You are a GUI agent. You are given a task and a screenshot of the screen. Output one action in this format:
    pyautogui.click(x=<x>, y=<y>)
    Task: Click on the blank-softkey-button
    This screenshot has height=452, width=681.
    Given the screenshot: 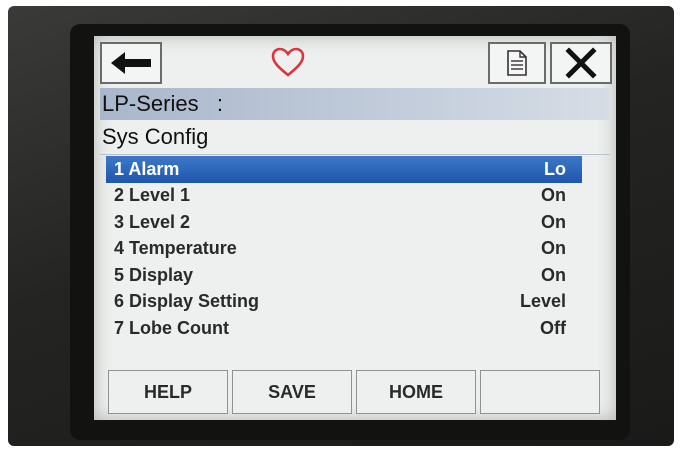 What is the action you would take?
    pyautogui.click(x=540, y=392)
    